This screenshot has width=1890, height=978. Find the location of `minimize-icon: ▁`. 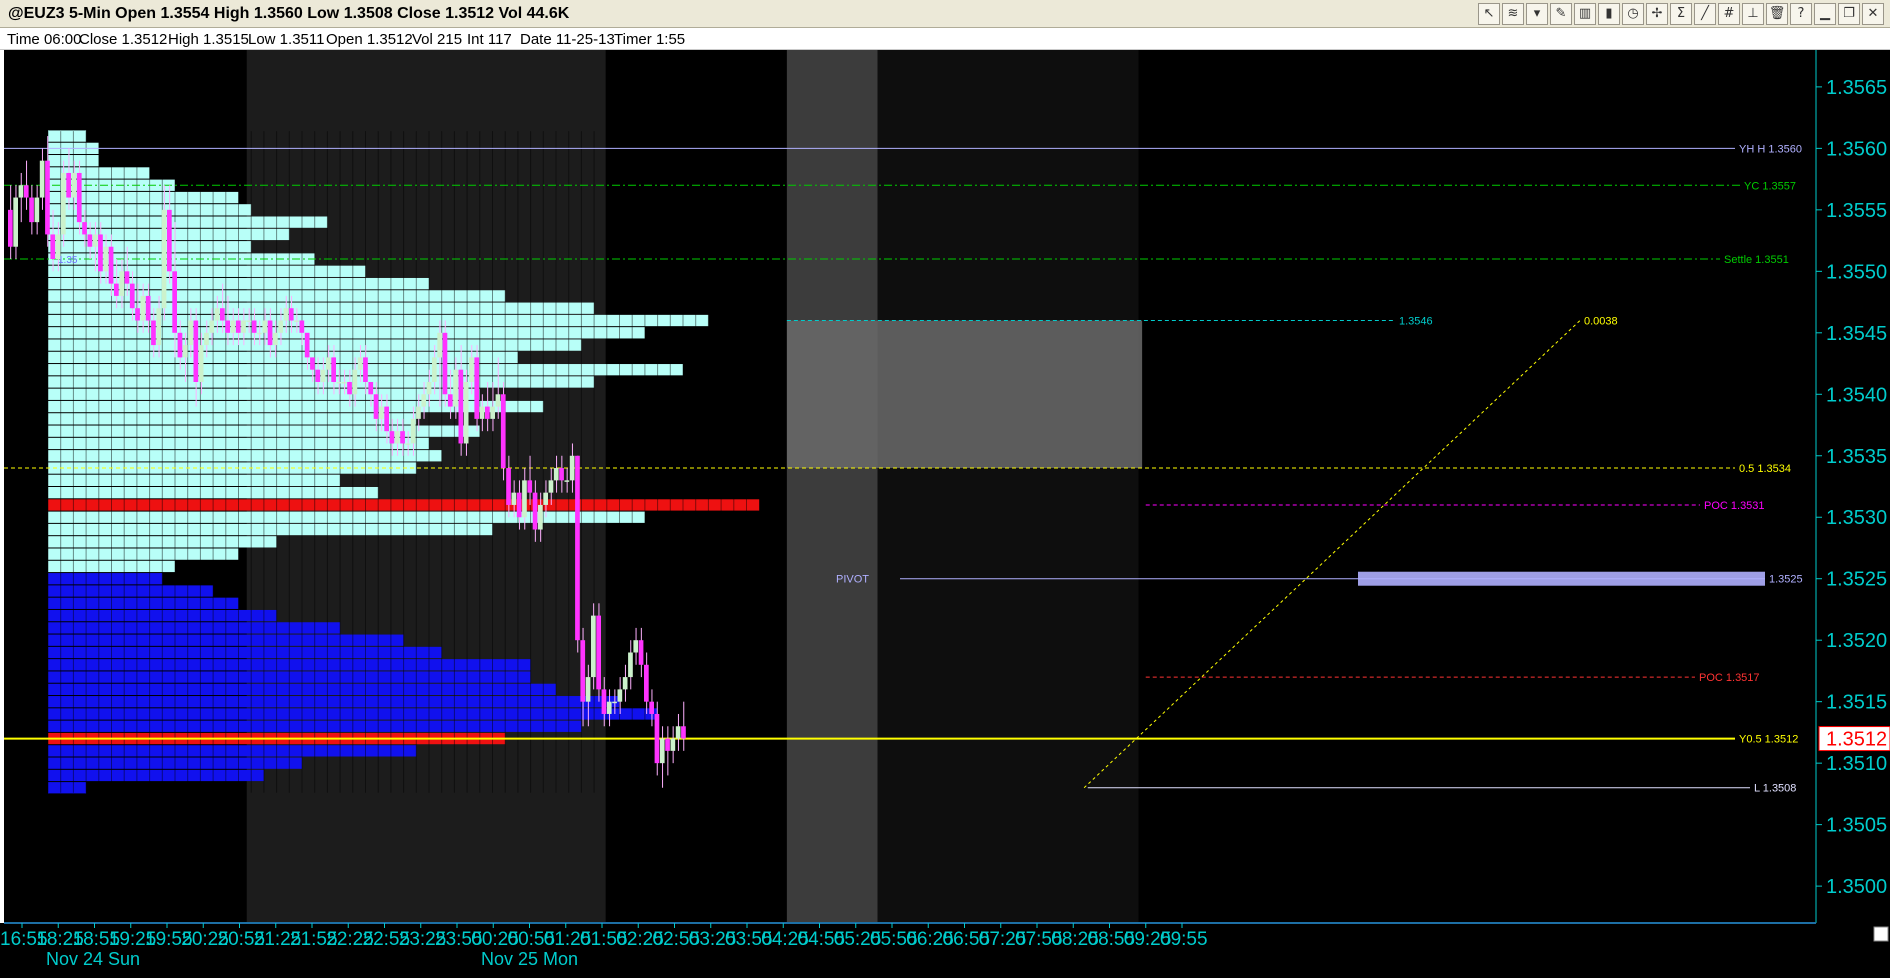

minimize-icon: ▁ is located at coordinates (1825, 14).